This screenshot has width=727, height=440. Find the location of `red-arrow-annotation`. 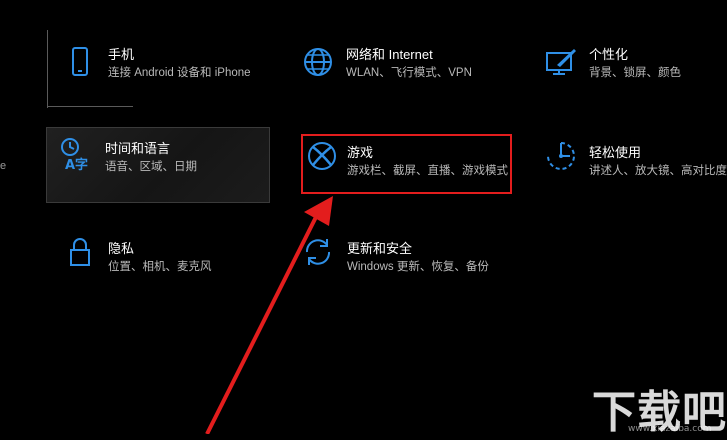

red-arrow-annotation is located at coordinates (269, 315).